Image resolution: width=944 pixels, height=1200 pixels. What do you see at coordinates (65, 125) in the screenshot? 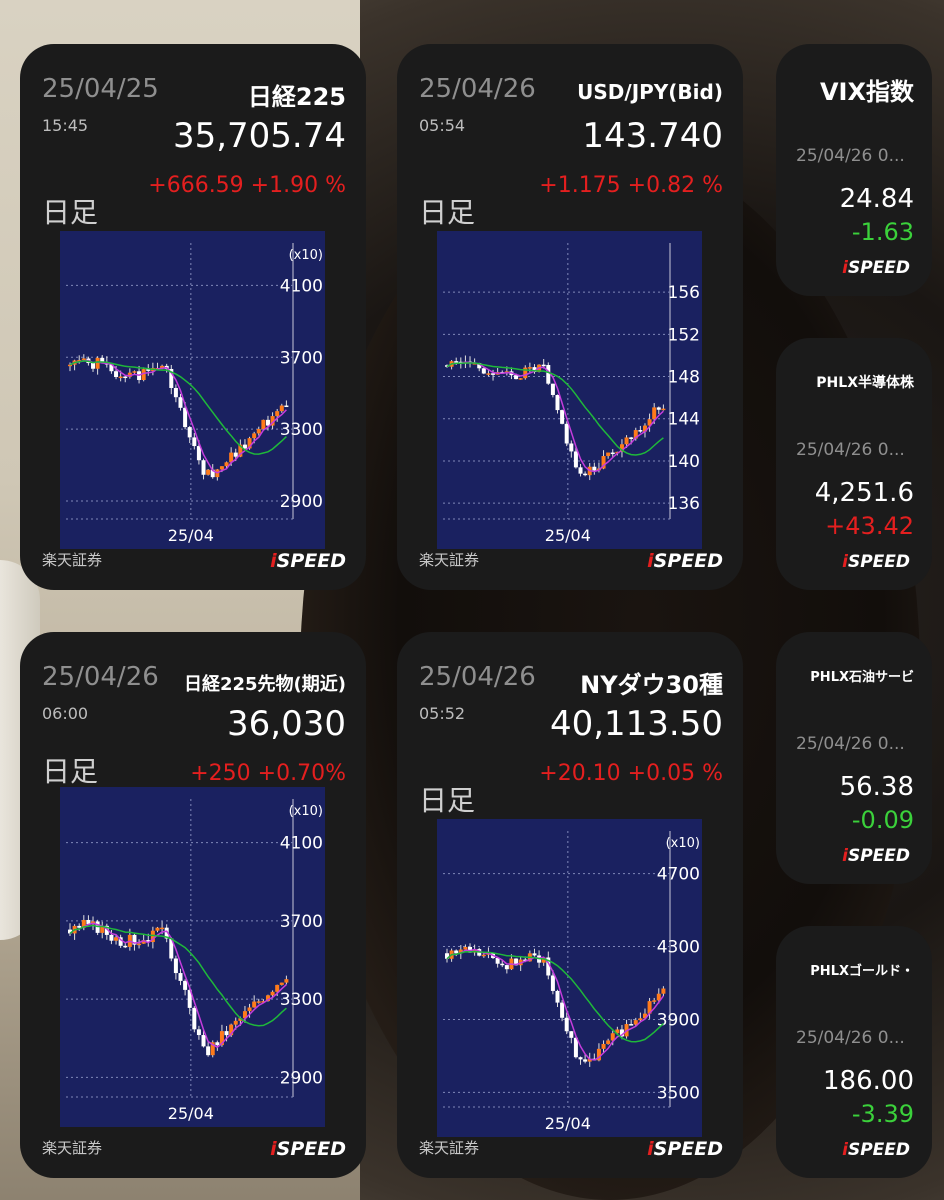
I see `widget-time: 15:45` at bounding box center [65, 125].